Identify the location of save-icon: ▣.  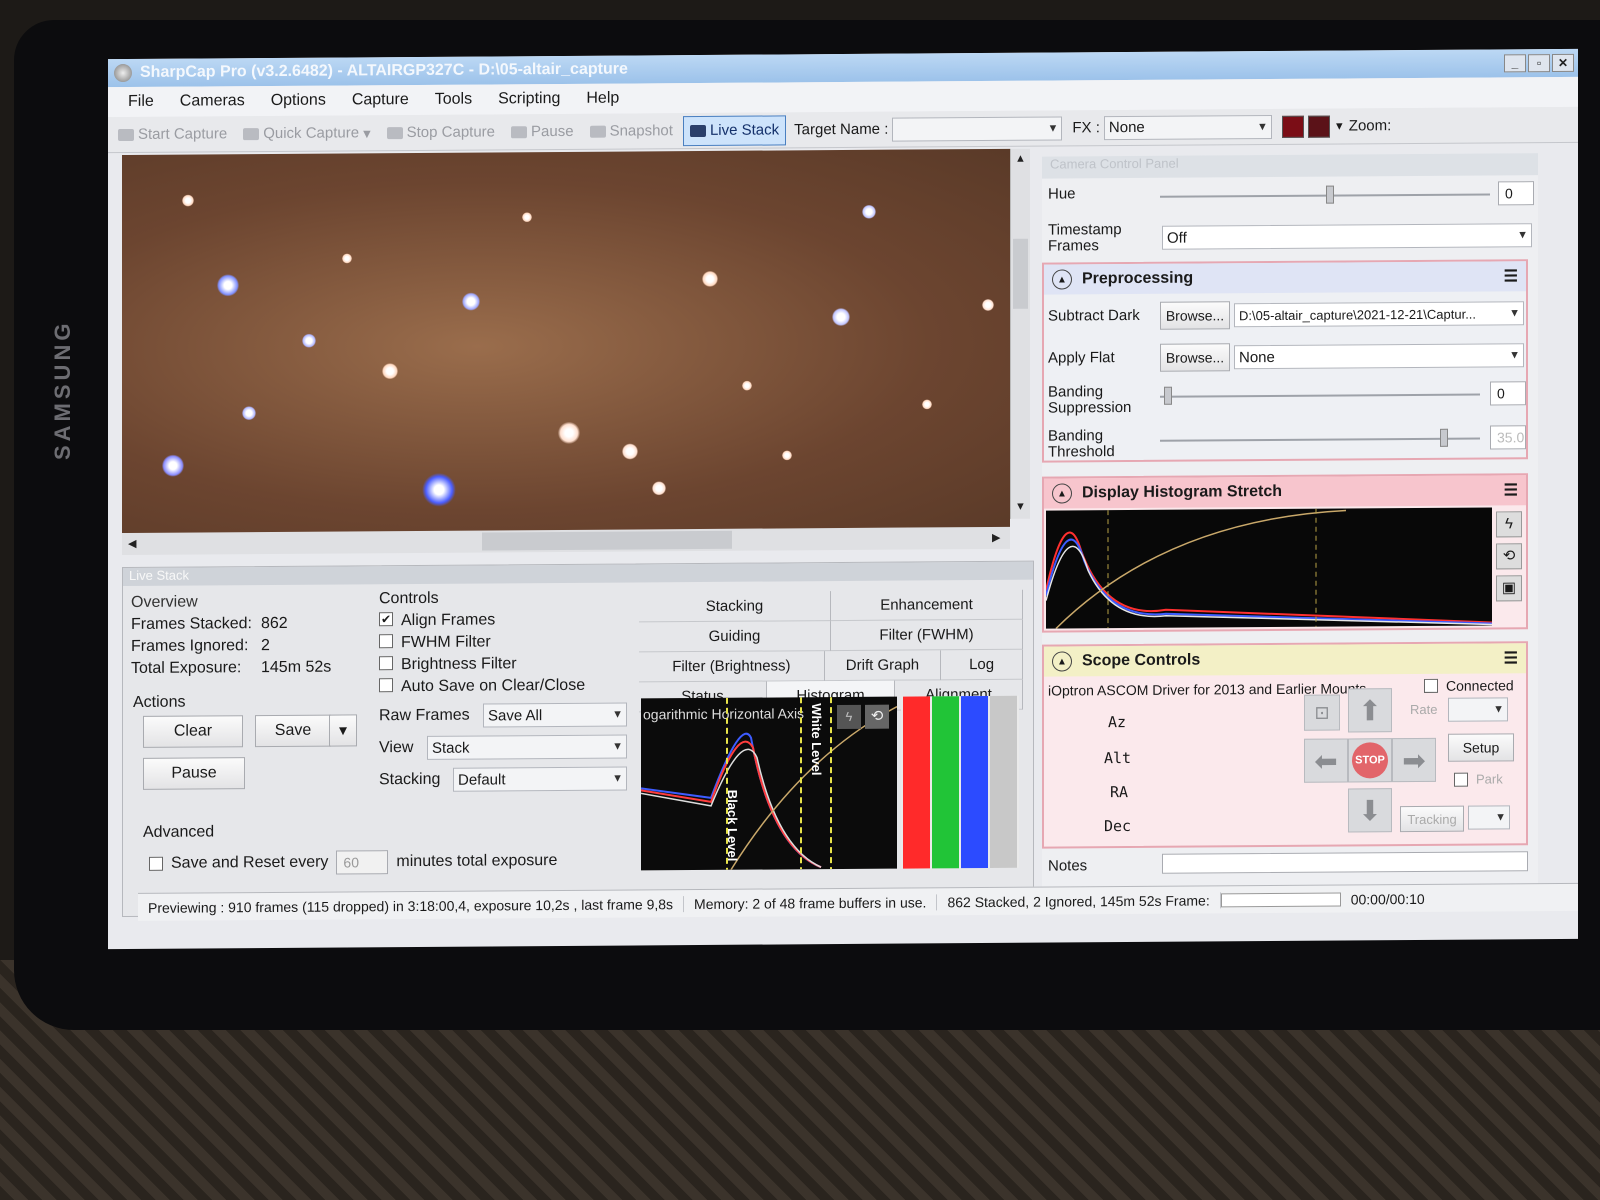
(1509, 588).